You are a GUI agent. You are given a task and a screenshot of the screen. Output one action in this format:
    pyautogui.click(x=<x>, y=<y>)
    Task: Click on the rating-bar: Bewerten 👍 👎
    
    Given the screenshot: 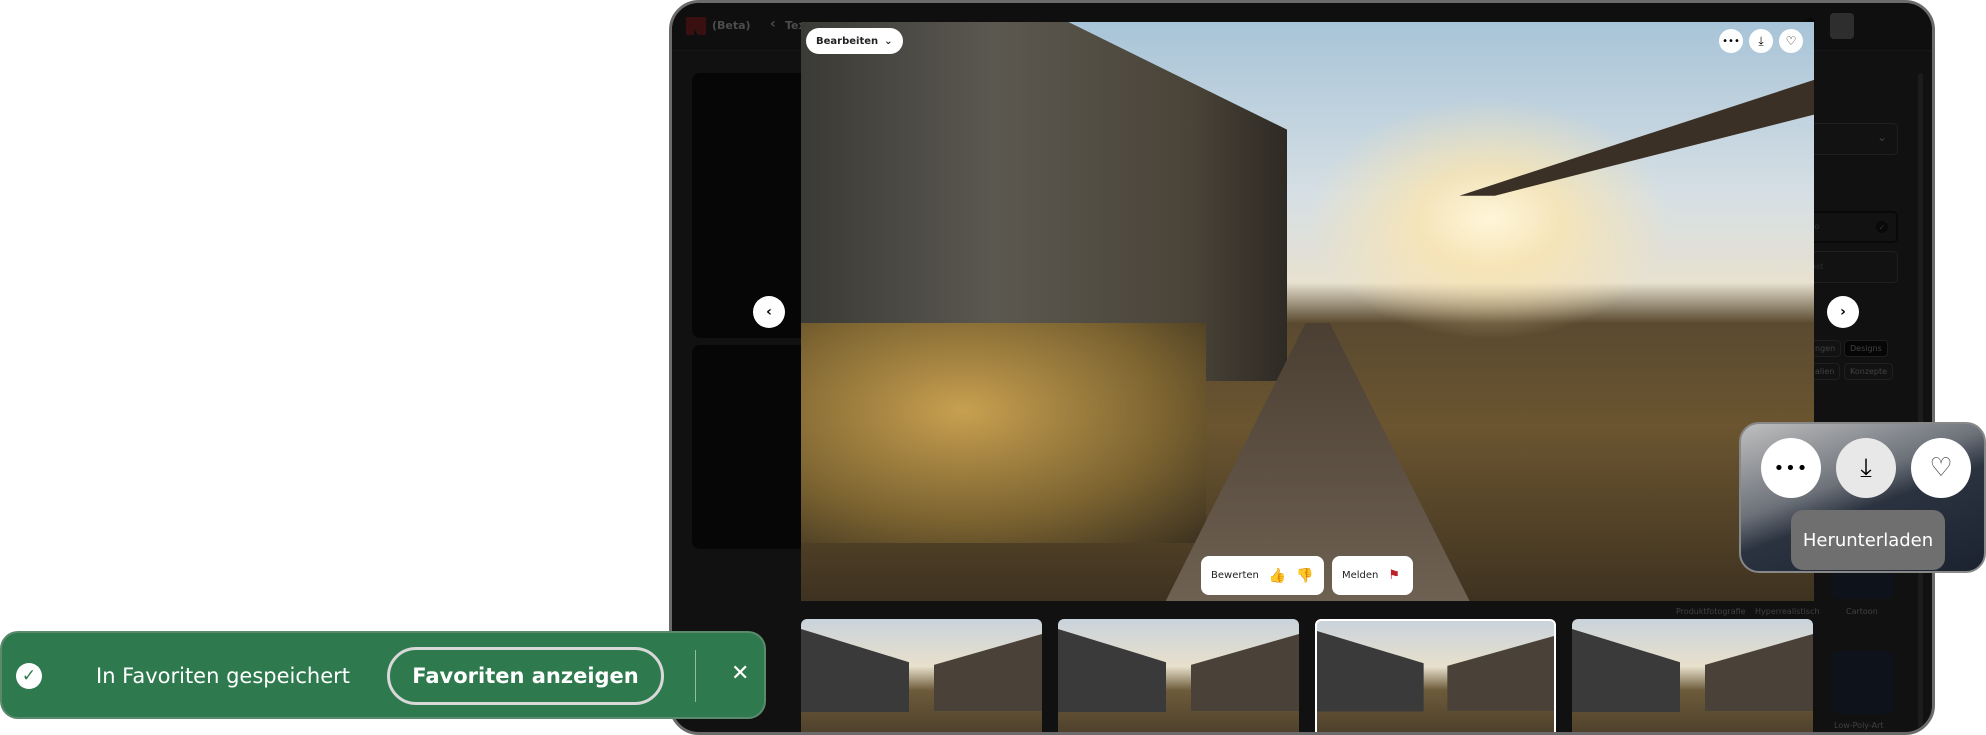 What is the action you would take?
    pyautogui.click(x=1262, y=575)
    